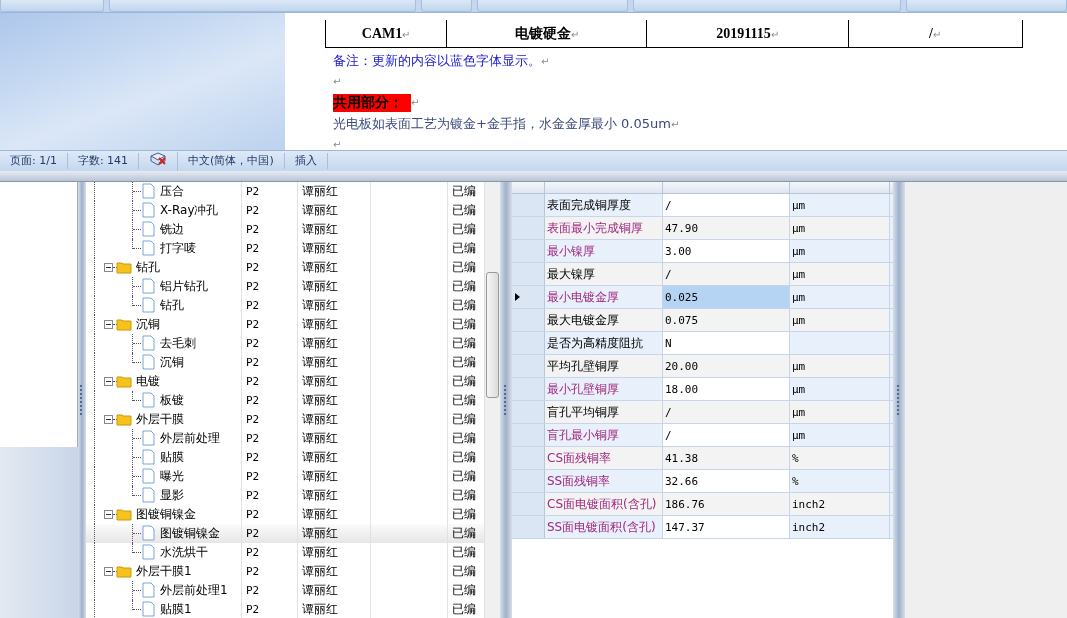  What do you see at coordinates (668, 343) in the screenshot?
I see `property-value: N` at bounding box center [668, 343].